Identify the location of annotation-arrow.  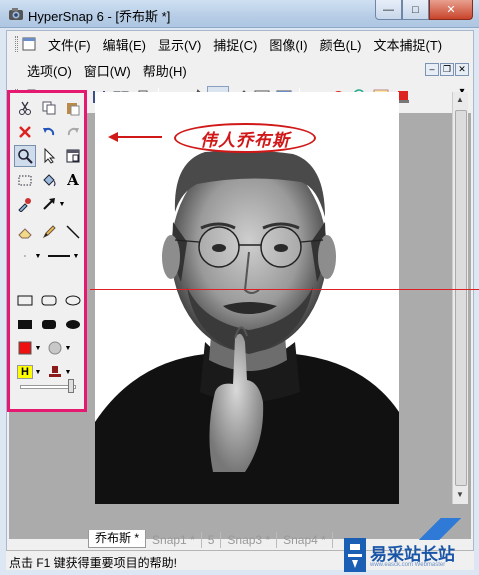
(135, 137).